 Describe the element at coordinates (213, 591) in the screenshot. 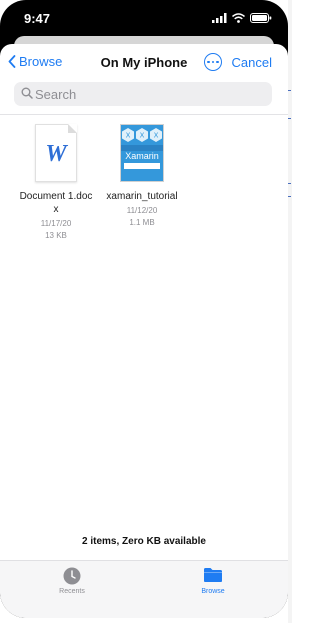

I see `tab-browse-label: Browse` at that location.